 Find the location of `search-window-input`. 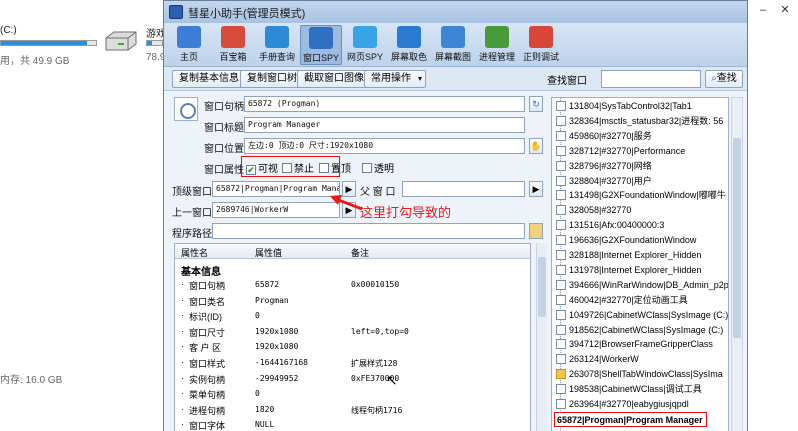

search-window-input is located at coordinates (651, 79).